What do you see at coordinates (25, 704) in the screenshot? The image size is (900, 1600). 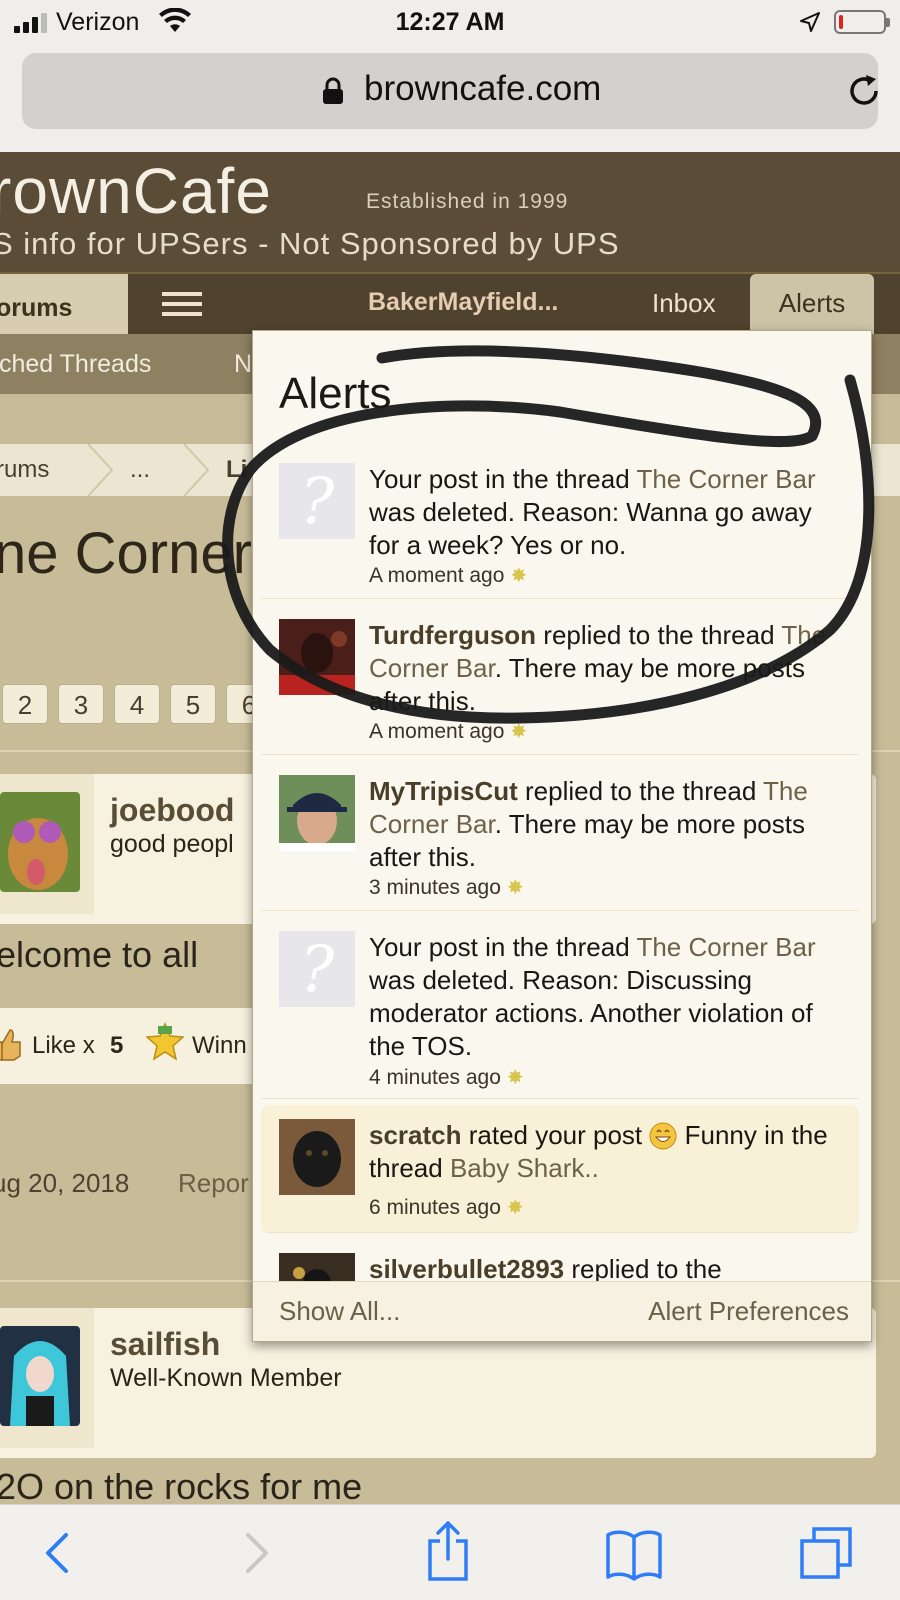 I see `page-link: 2` at bounding box center [25, 704].